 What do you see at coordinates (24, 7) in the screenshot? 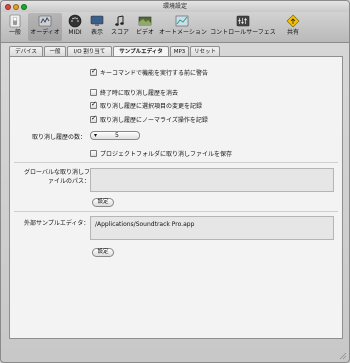
I see `zoom-window-button` at bounding box center [24, 7].